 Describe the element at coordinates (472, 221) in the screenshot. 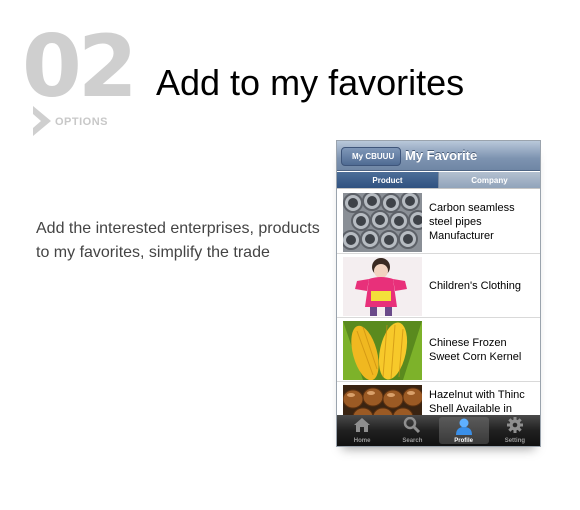

I see `item-name: Carbon seamless steel pipes Manufacturer` at that location.